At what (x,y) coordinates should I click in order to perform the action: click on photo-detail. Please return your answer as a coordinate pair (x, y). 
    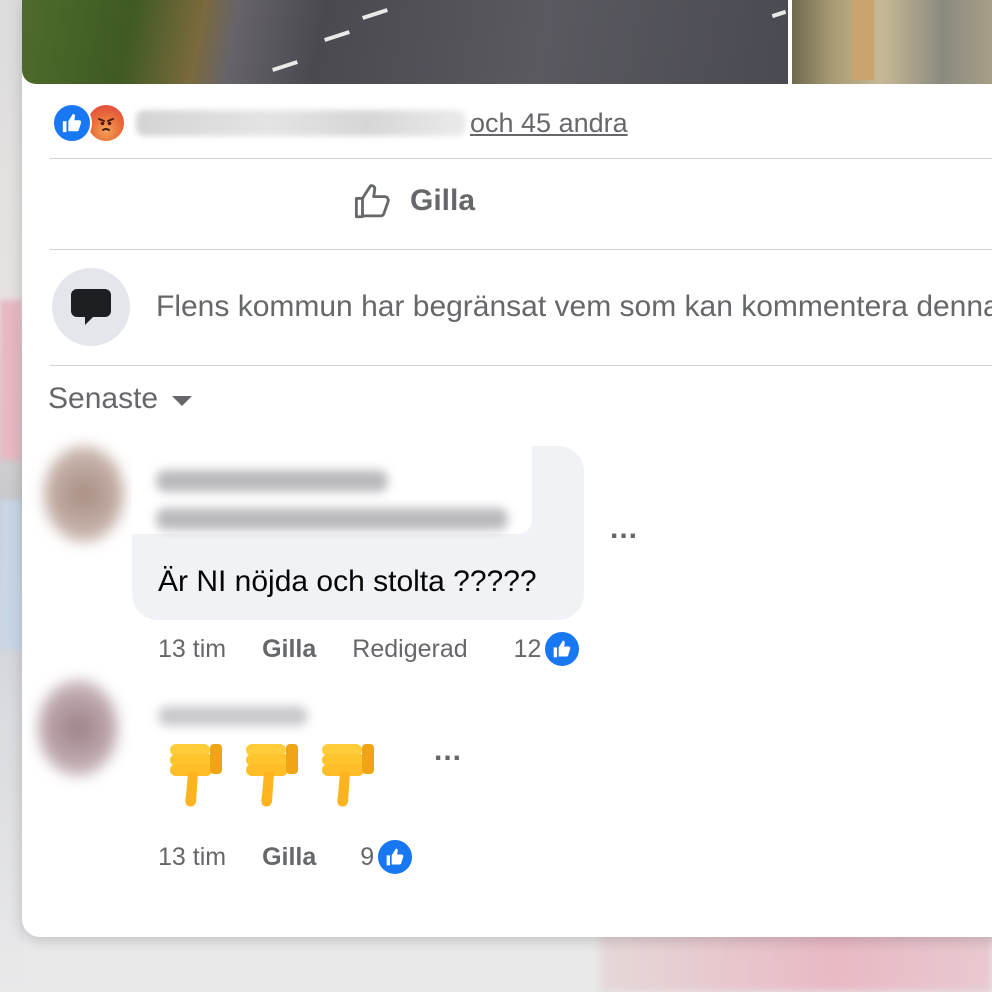
    Looking at the image, I should click on (863, 40).